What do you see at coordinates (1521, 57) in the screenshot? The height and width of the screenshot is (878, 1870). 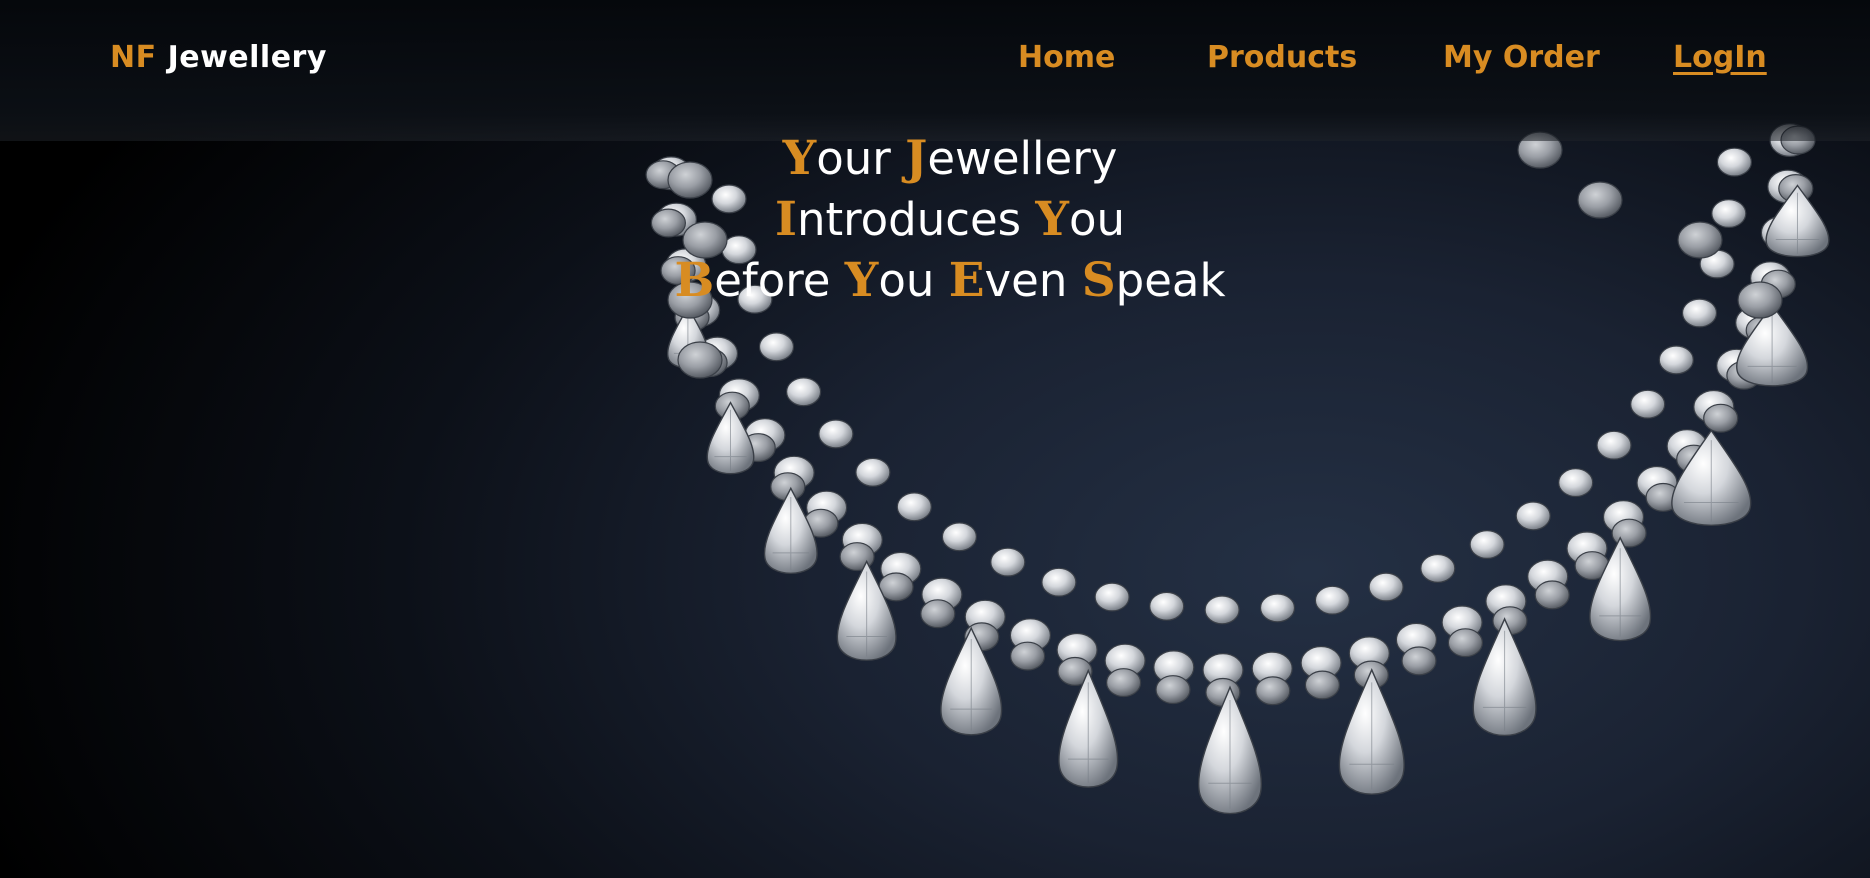 I see `nav-my-order-link: My Order` at bounding box center [1521, 57].